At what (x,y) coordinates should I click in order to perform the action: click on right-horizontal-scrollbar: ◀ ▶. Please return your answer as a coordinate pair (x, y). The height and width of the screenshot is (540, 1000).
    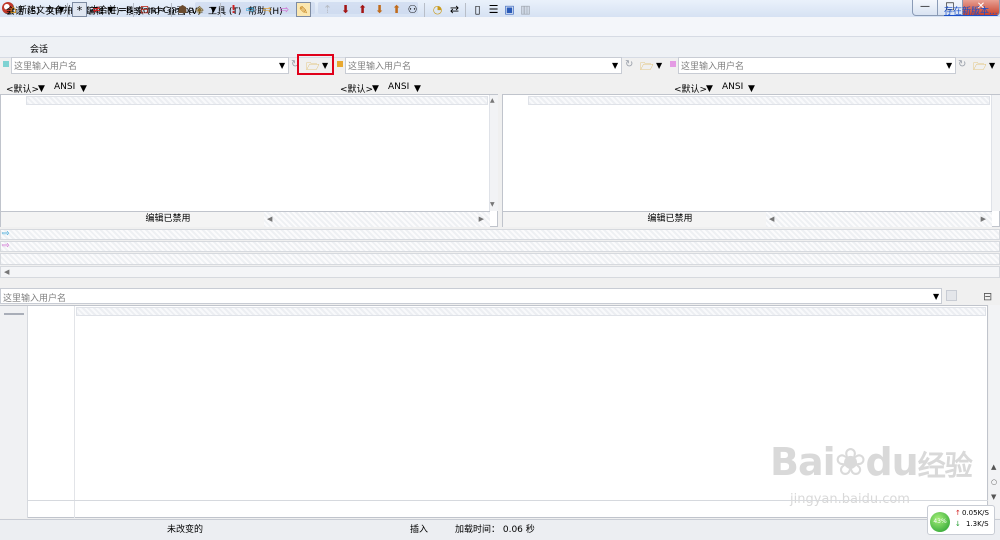
    Looking at the image, I should click on (879, 219).